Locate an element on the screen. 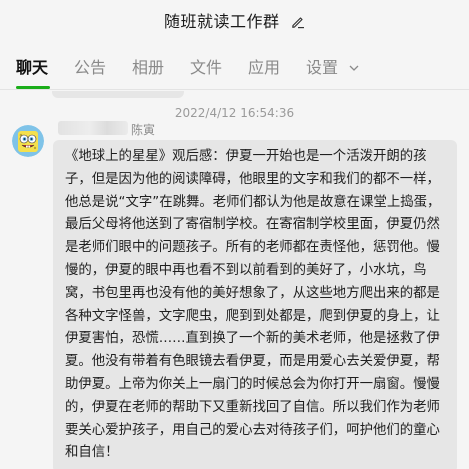 The height and width of the screenshot is (469, 469). tab-apps-label: 应用 is located at coordinates (264, 67).